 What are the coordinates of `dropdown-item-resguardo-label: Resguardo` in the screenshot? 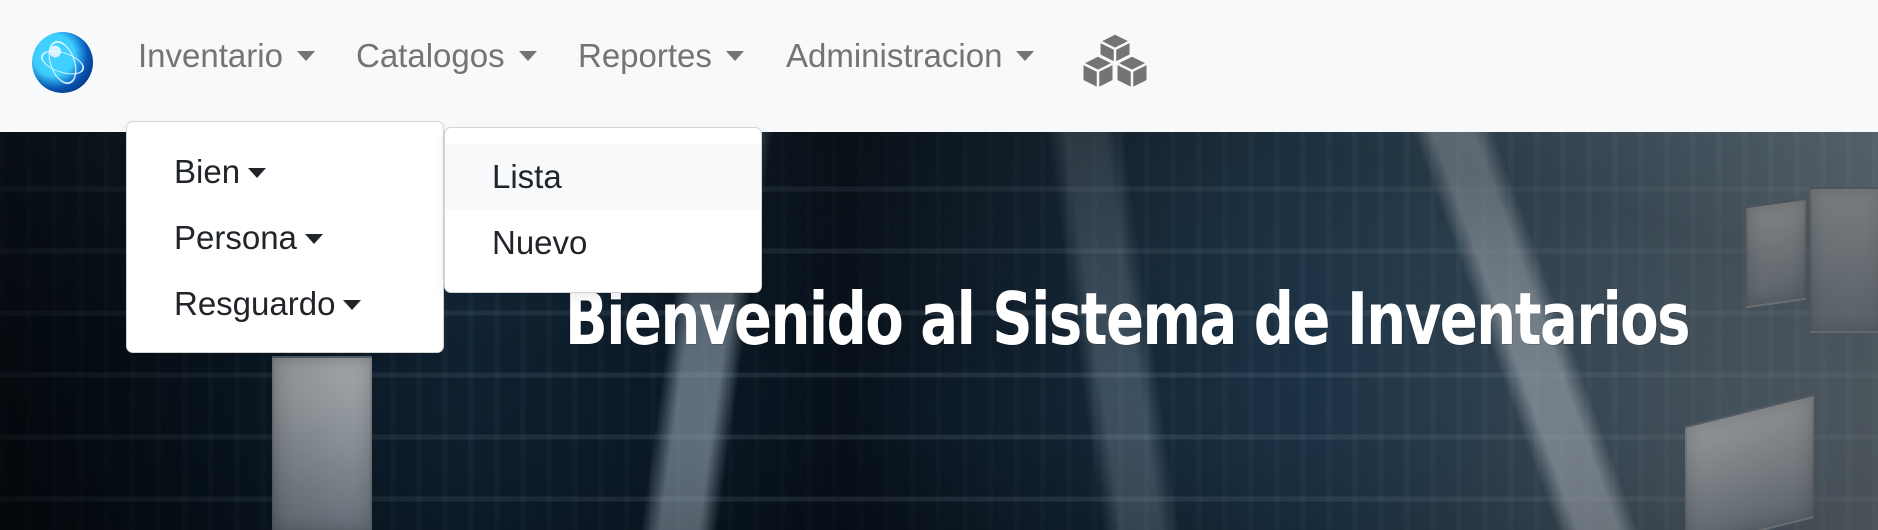 It's located at (255, 303).